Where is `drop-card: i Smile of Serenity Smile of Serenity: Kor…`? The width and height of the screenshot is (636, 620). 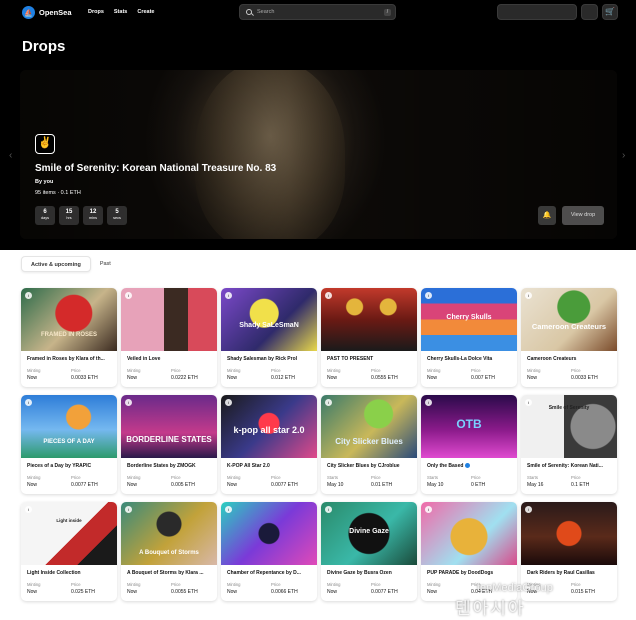 drop-card: i Smile of Serenity Smile of Serenity: Kor… is located at coordinates (569, 444).